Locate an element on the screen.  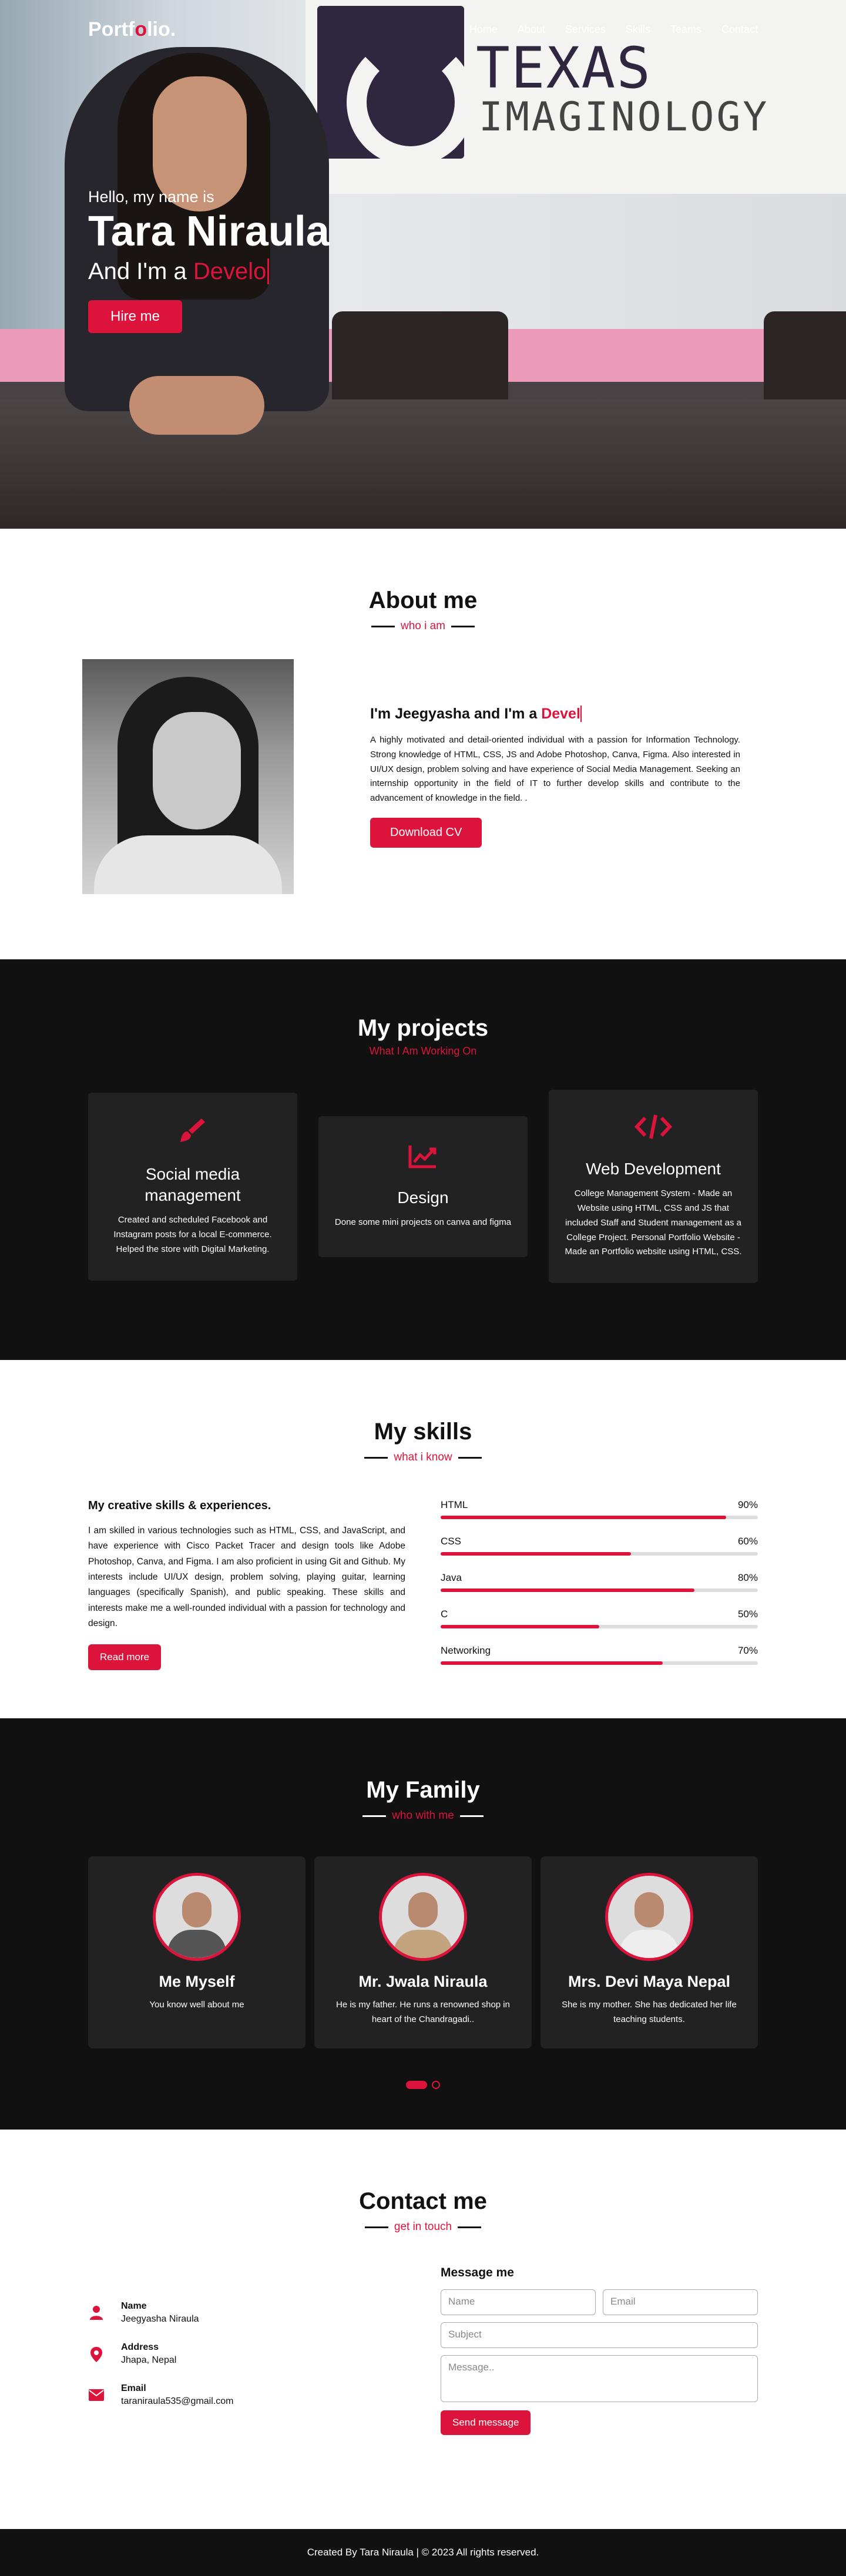
hire-me-button: Hire me is located at coordinates (135, 317).